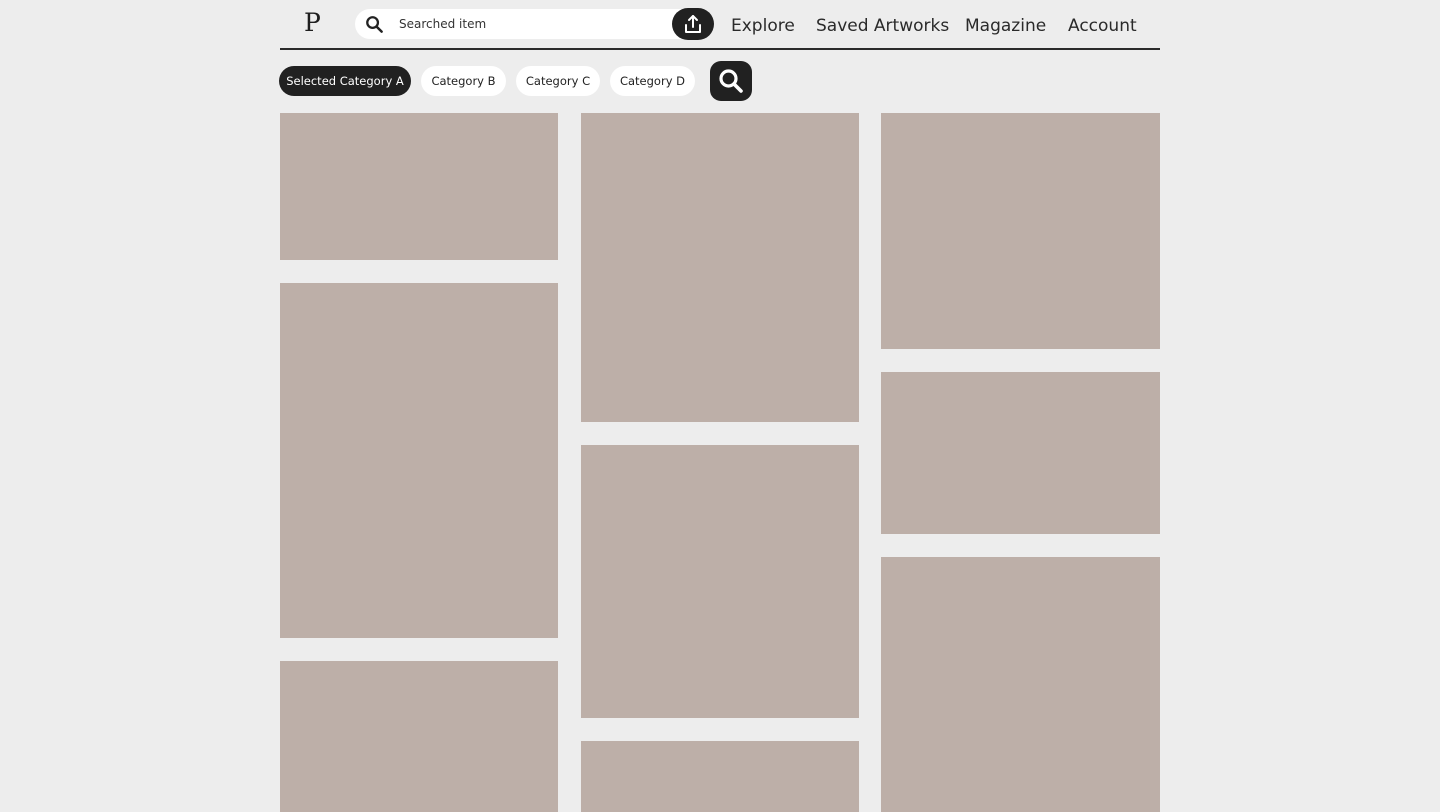  Describe the element at coordinates (652, 81) in the screenshot. I see `category-chip-d: Category D` at that location.